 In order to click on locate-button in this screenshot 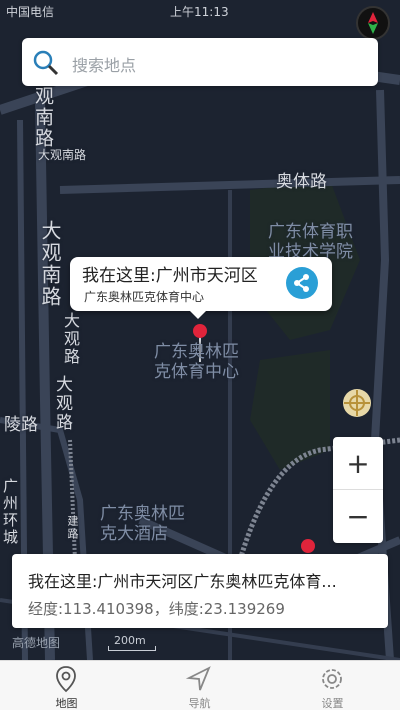, I will do `click(357, 403)`.